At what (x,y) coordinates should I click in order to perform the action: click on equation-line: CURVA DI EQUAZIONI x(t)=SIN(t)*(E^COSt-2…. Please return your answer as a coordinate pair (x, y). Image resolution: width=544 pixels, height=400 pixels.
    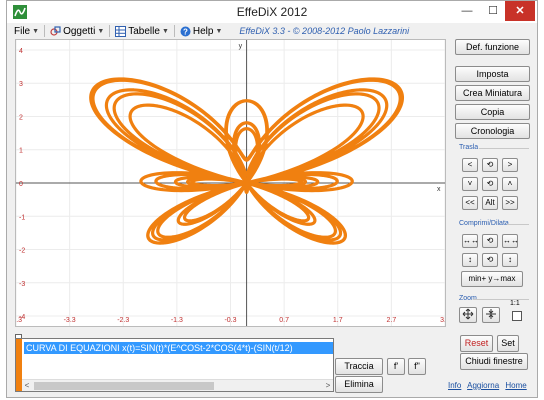
    Looking at the image, I should click on (178, 348).